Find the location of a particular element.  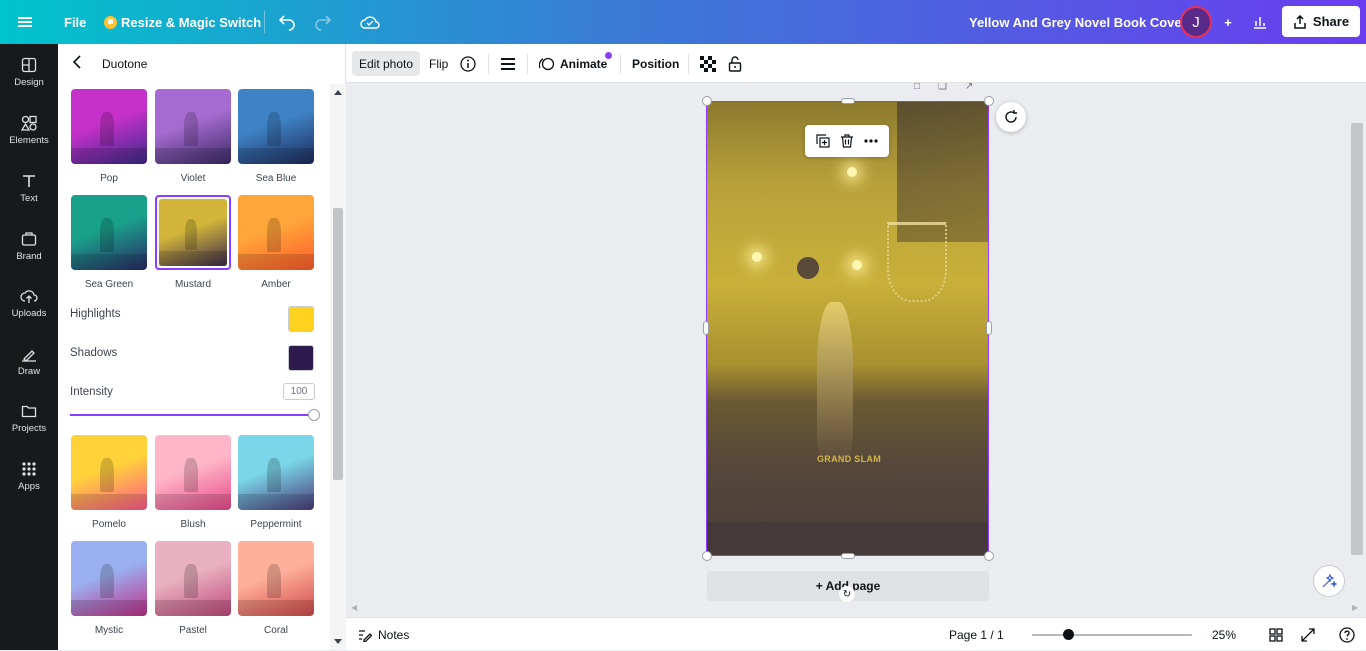

flip-button: Flip is located at coordinates (438, 63).